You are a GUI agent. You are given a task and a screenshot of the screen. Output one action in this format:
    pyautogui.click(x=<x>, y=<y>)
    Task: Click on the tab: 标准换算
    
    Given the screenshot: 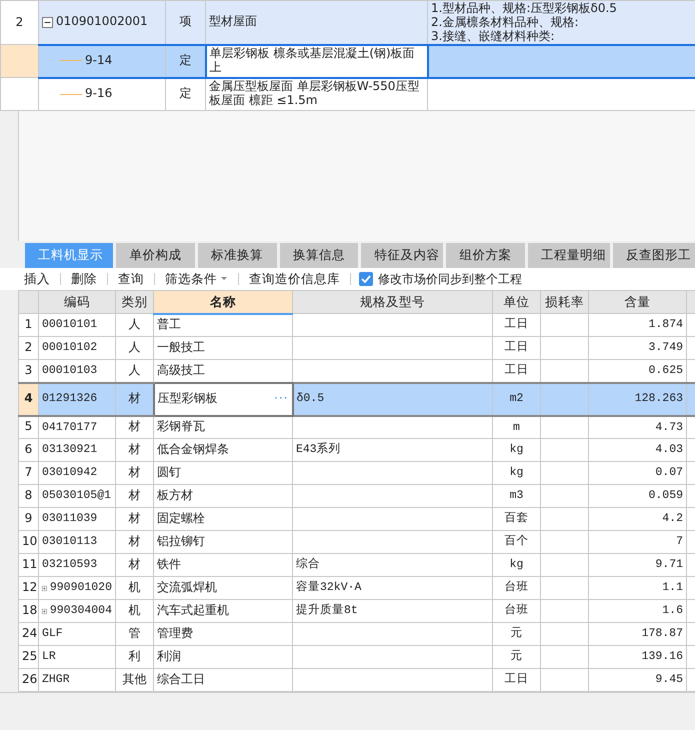 What is the action you would take?
    pyautogui.click(x=237, y=255)
    